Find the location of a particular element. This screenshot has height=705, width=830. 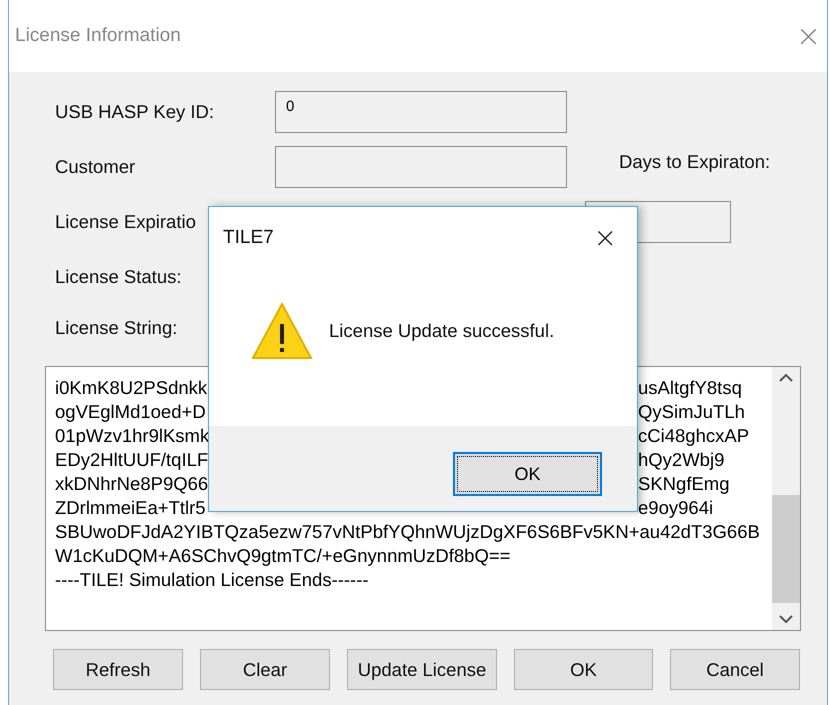

license-text: e9oy964i is located at coordinates (676, 508).